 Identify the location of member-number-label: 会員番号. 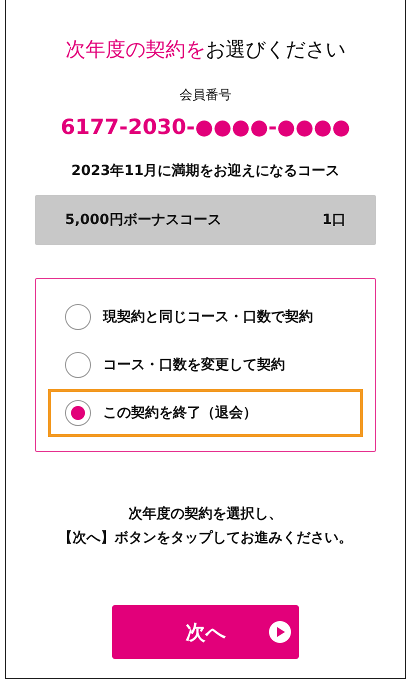
(206, 96).